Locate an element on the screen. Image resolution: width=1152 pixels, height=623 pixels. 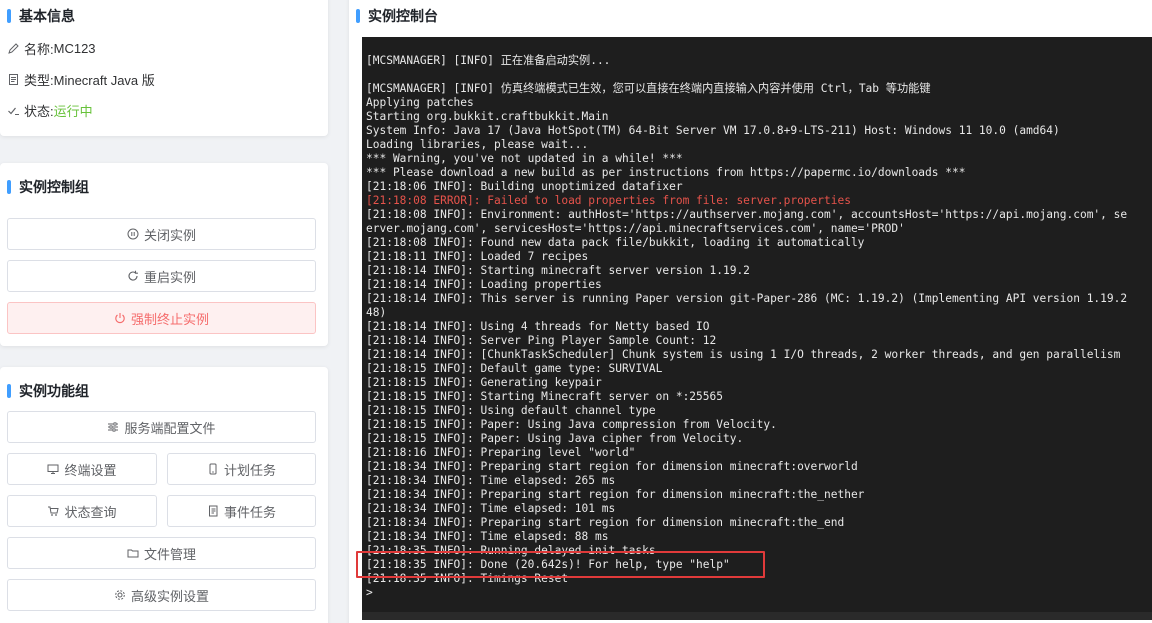
power-icon is located at coordinates (120, 318).